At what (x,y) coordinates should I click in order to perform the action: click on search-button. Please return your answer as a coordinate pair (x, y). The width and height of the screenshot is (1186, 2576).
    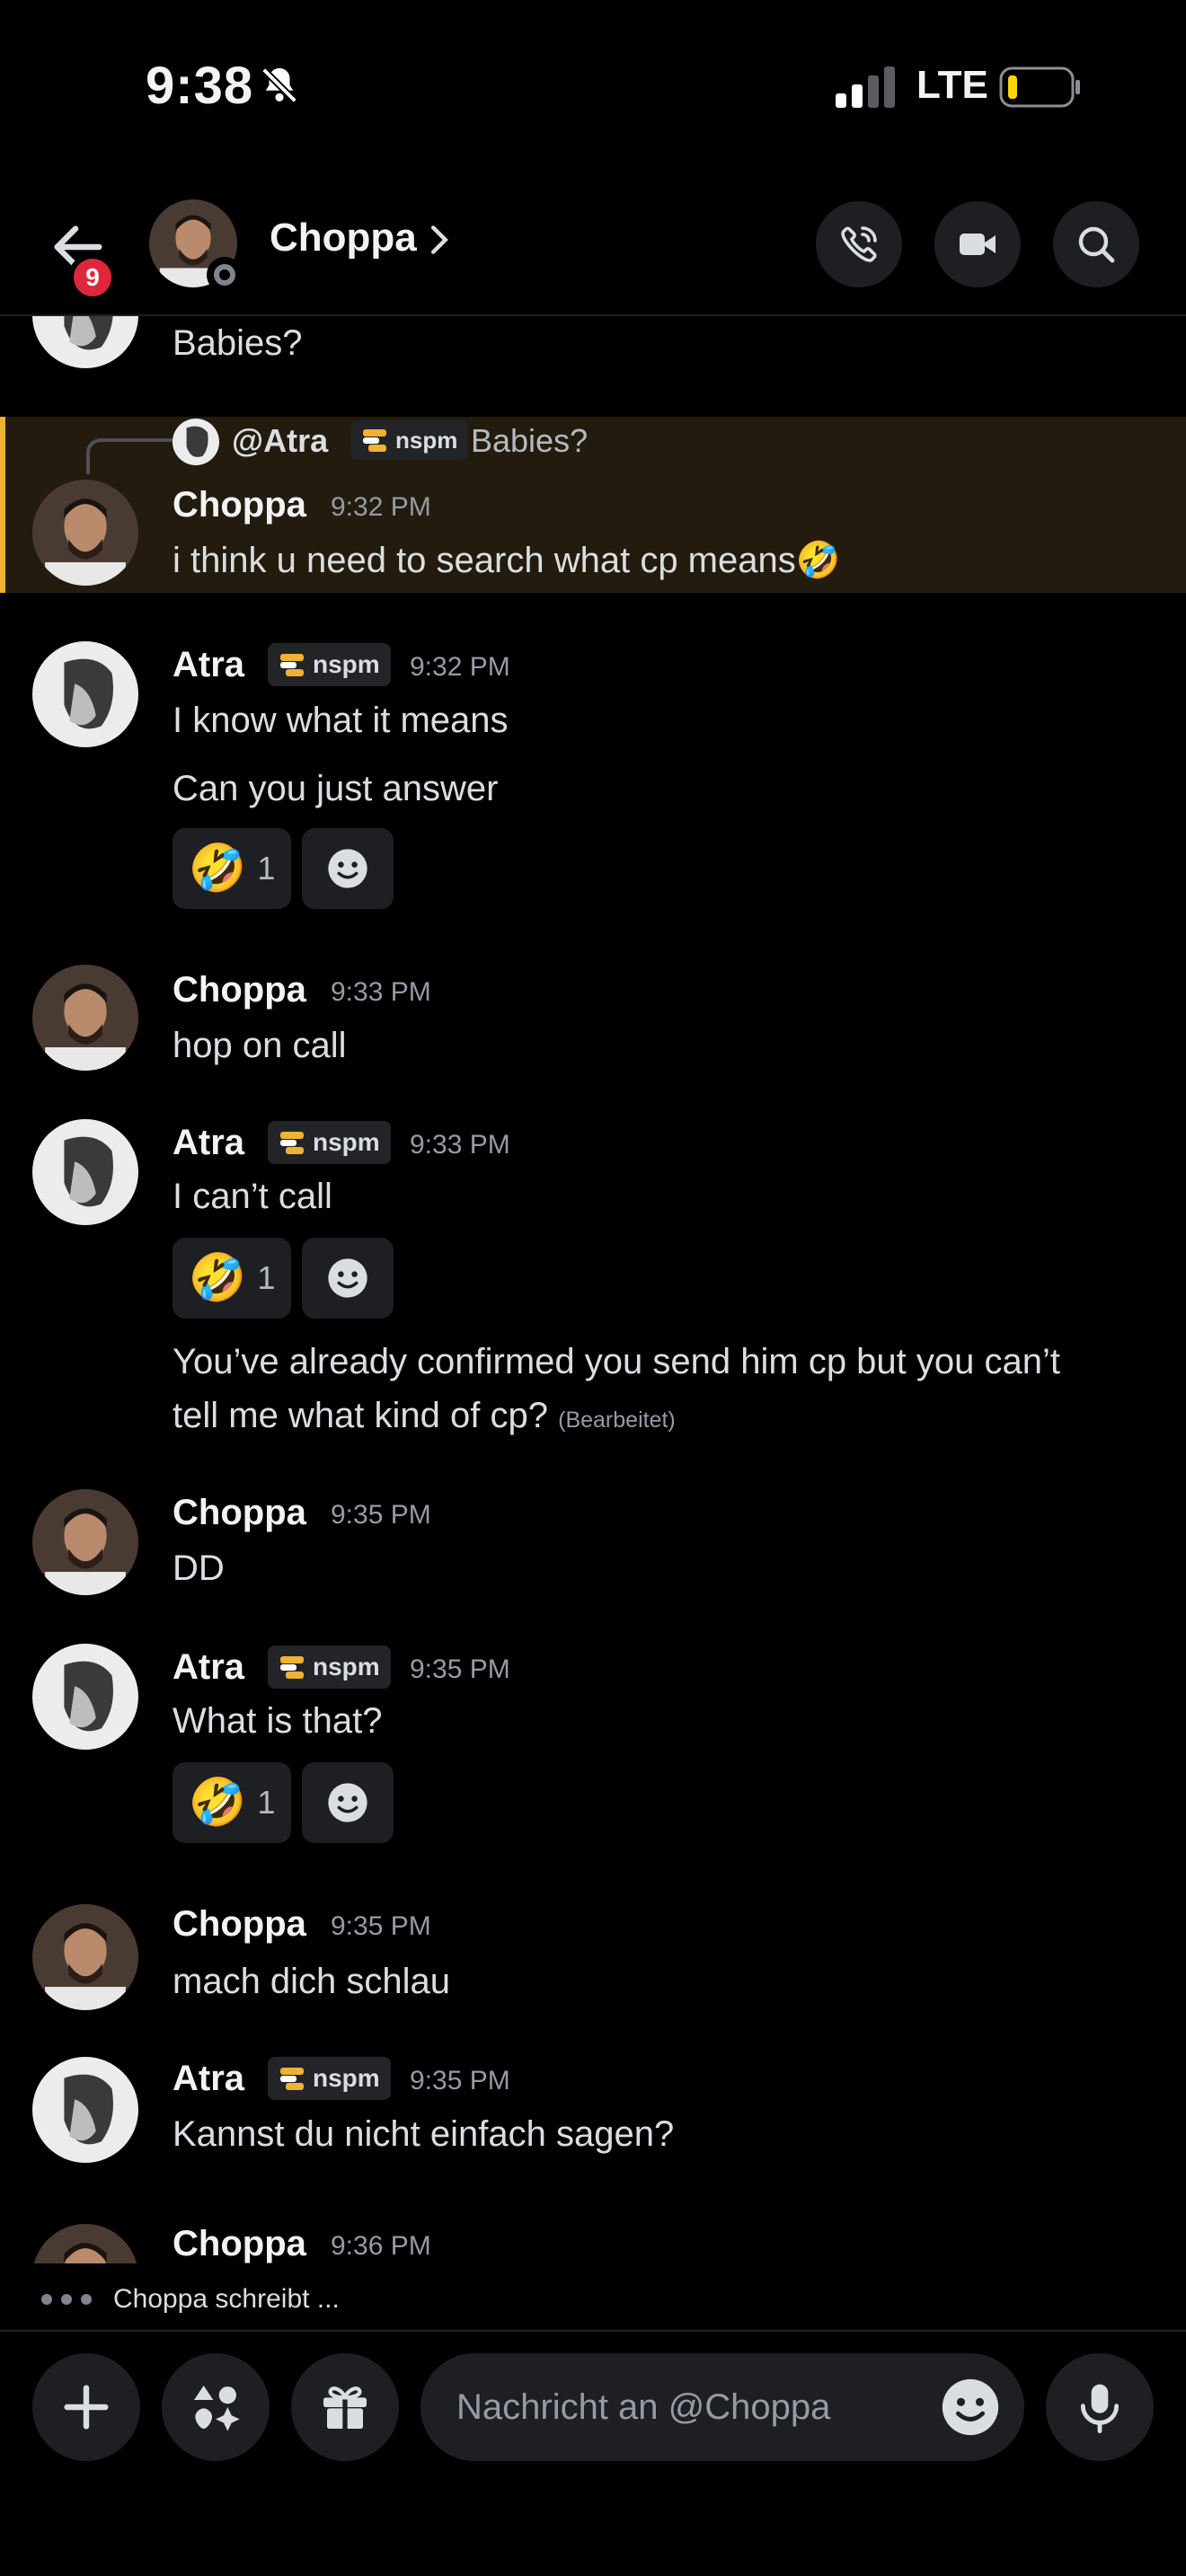
    Looking at the image, I should click on (1096, 244).